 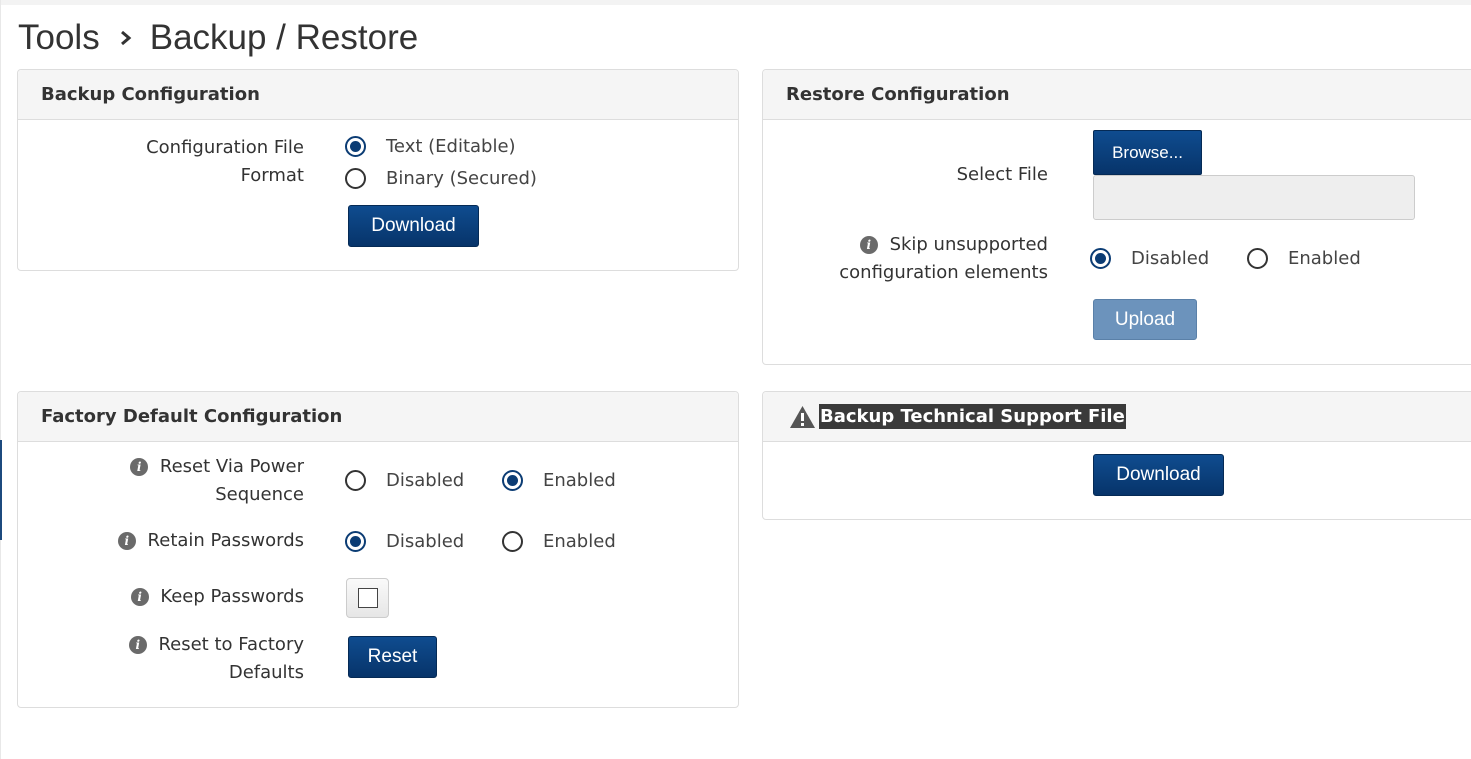 I want to click on skip-enabled-radio, so click(x=1257, y=258).